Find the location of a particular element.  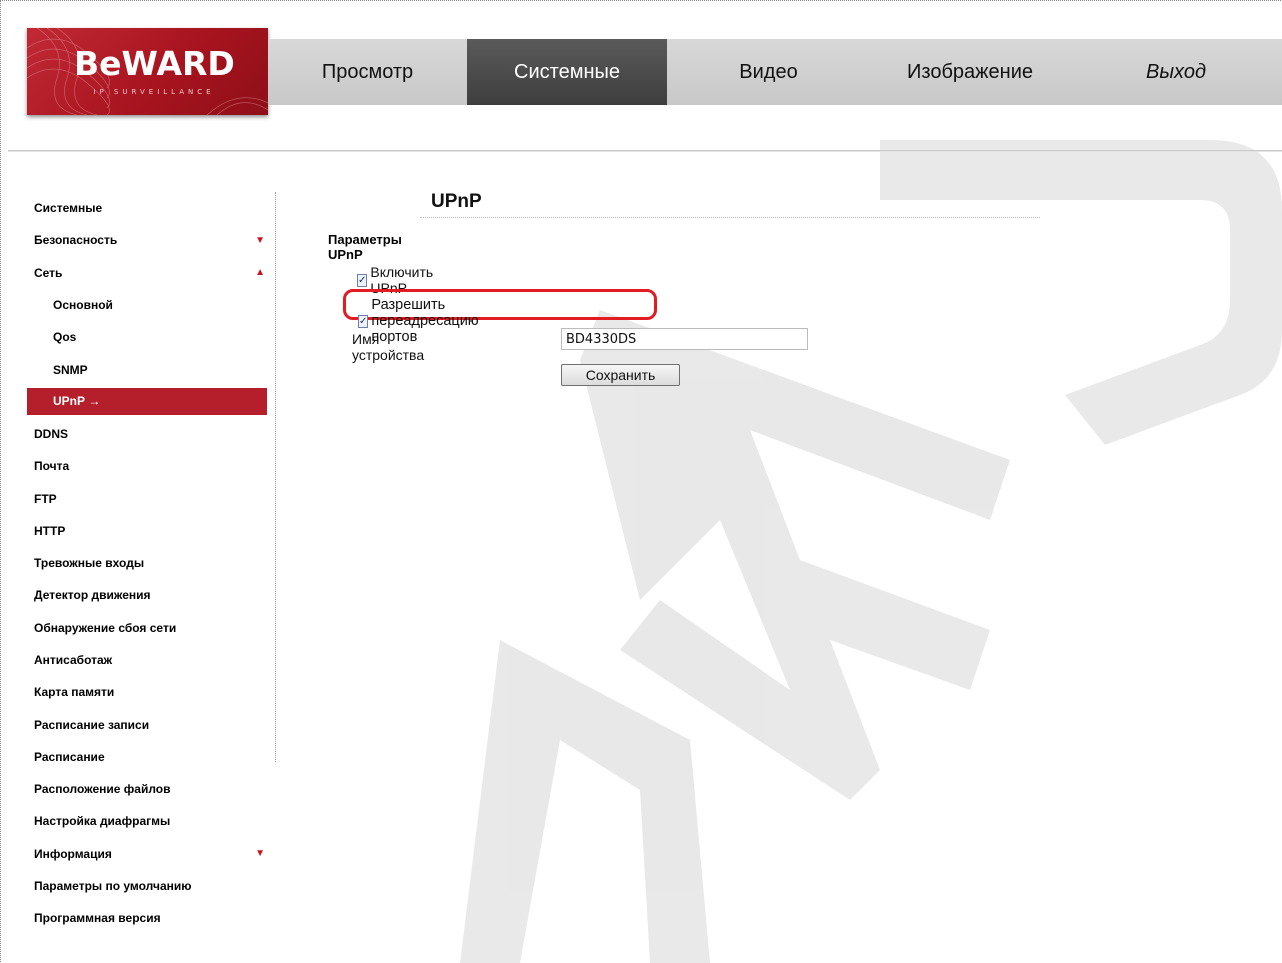

section-title: Параметры UPnP is located at coordinates (365, 247).